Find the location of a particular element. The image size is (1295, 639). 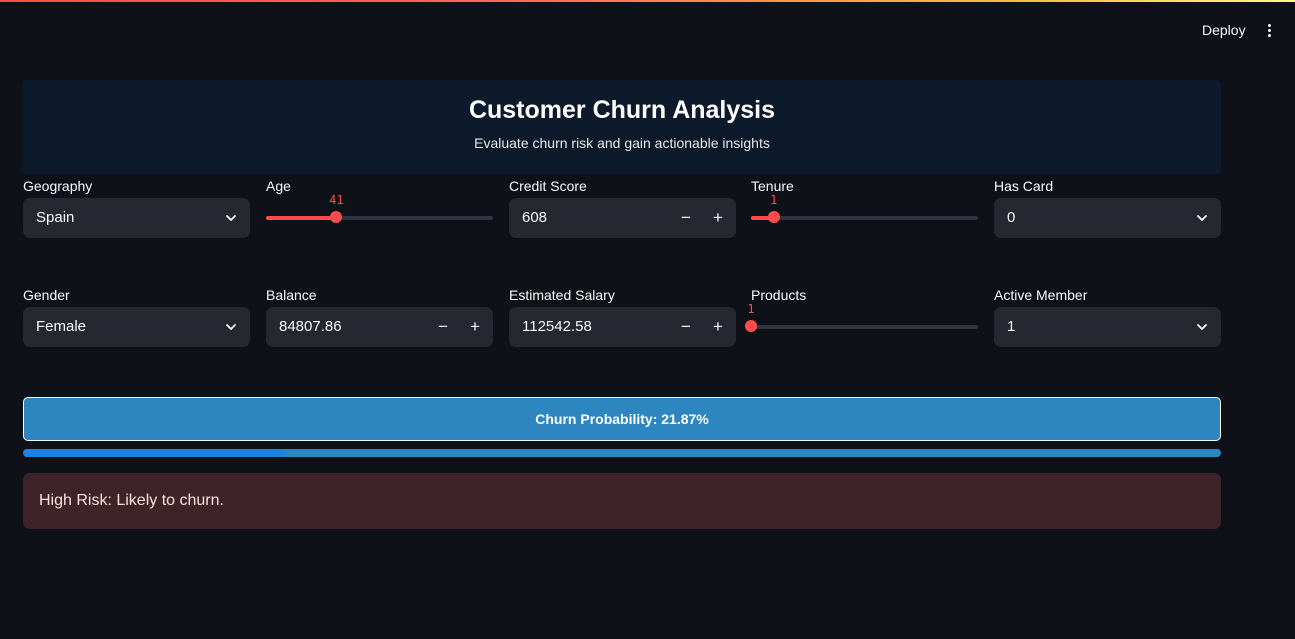

balance-field: Balance 84807.86 − + is located at coordinates (379, 316).